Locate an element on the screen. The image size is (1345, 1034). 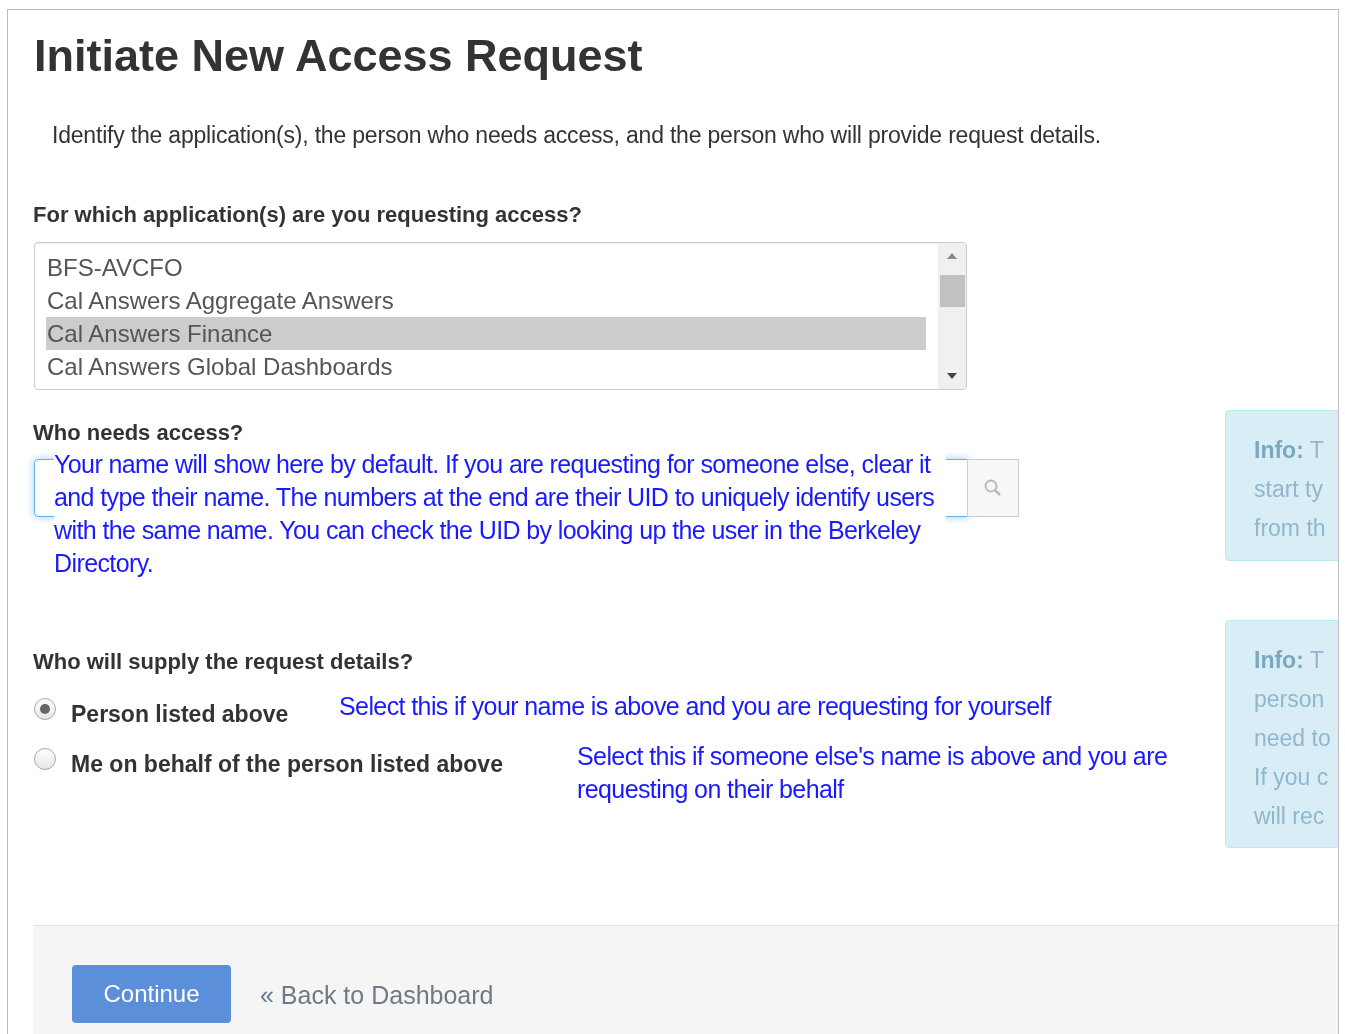
info-text: need to is located at coordinates (1292, 738).